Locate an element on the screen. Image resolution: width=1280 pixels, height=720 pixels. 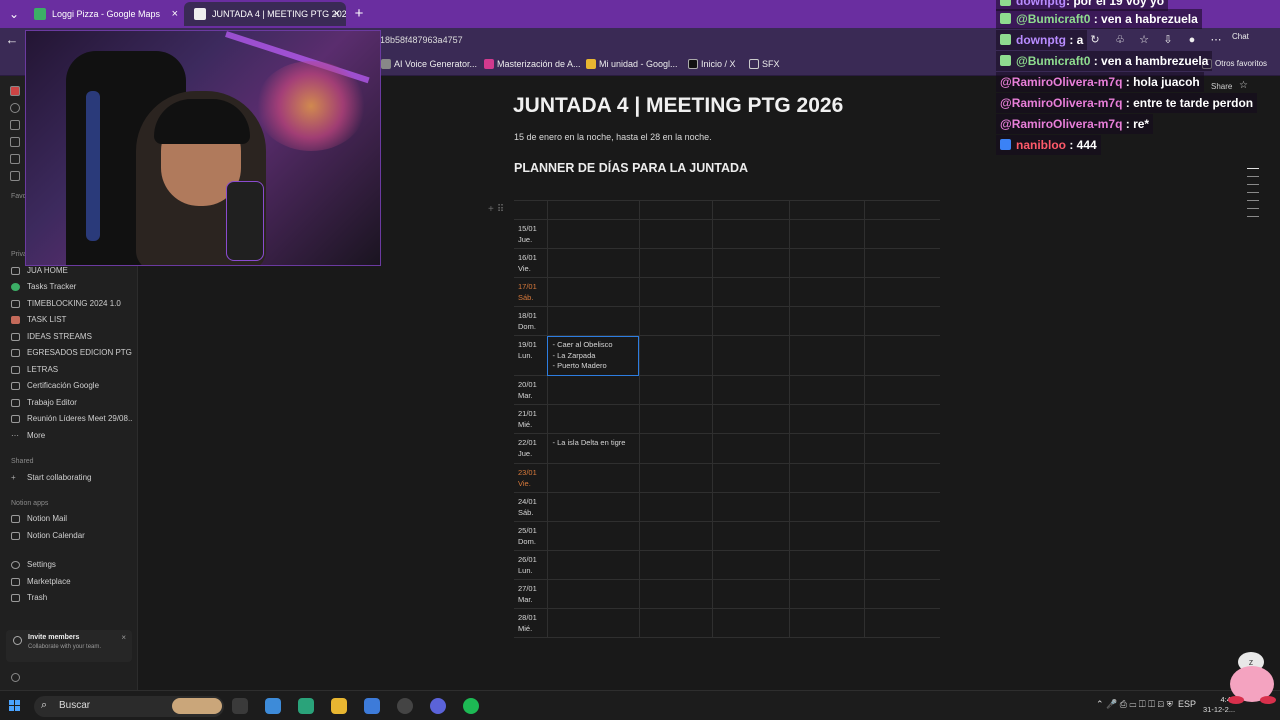
day-cell: 24/01 Sáb. is located at coordinates (531, 507).